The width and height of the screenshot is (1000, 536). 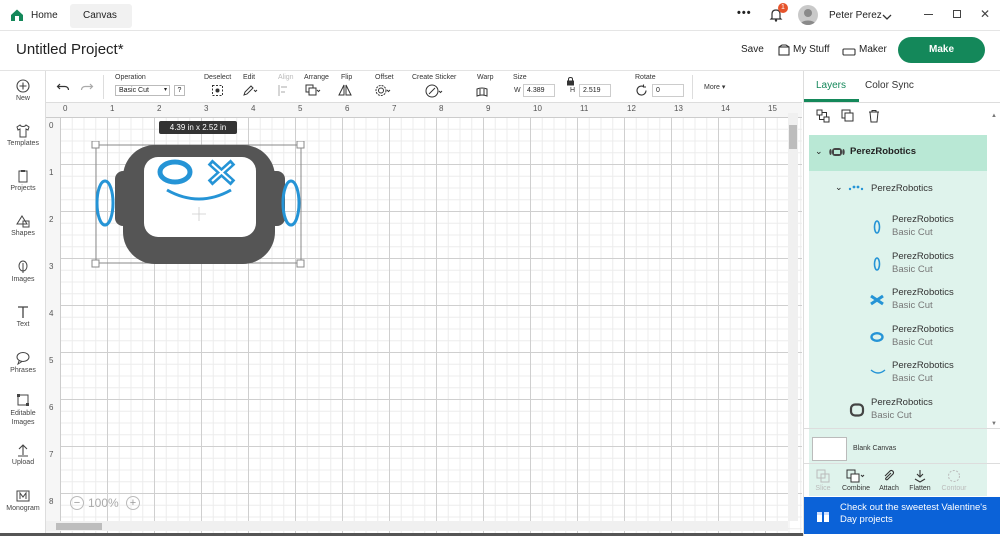 What do you see at coordinates (70, 49) in the screenshot?
I see `project-title: Untitled Project*` at bounding box center [70, 49].